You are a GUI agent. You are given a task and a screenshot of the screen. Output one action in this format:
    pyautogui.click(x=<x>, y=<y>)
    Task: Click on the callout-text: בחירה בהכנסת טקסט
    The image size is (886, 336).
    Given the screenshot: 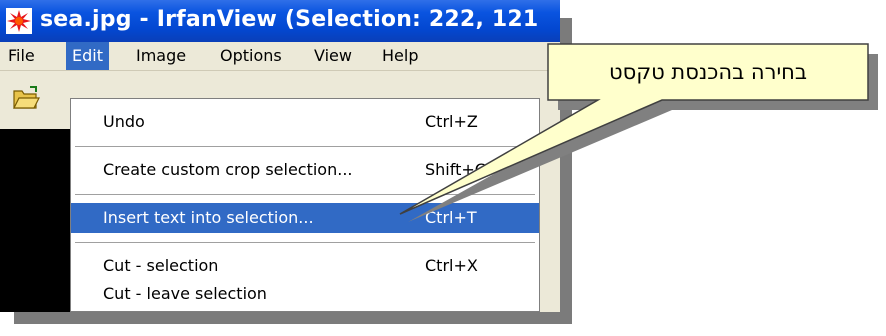 What is the action you would take?
    pyautogui.click(x=708, y=72)
    